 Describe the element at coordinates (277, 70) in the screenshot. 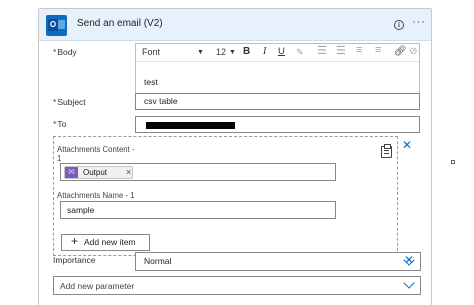

I see `body-editor: Font ▼ 12 ▼ B I U ✎ ☰ ☰ ≡ ≡ 🔗︎ ⊘ test` at that location.